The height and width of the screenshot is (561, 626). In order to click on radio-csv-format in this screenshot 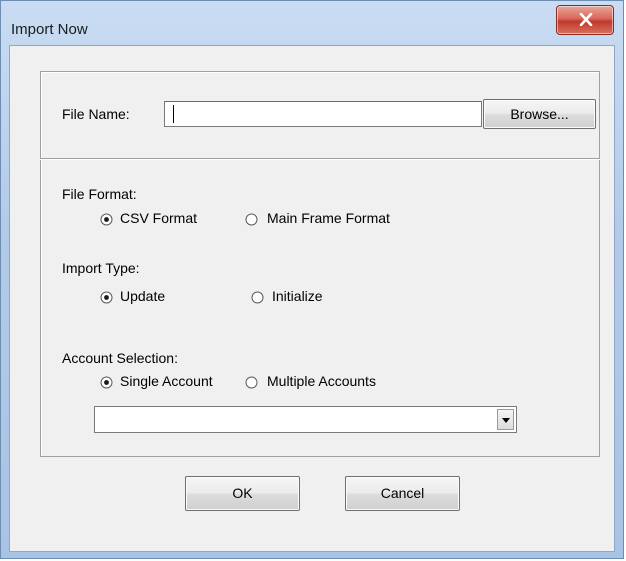, I will do `click(106, 219)`.